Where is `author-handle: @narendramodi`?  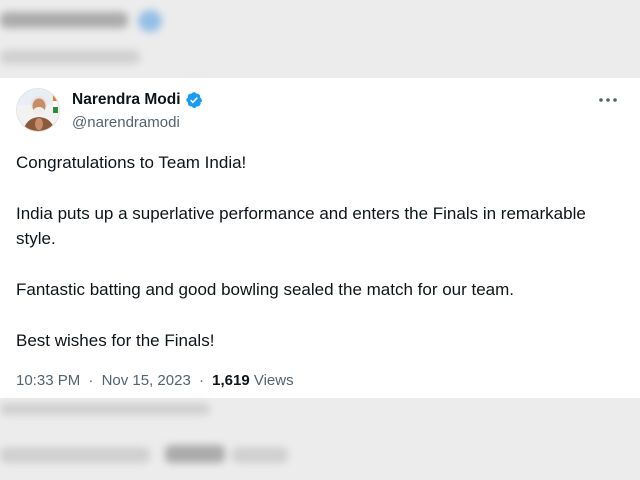
author-handle: @narendramodi is located at coordinates (126, 122).